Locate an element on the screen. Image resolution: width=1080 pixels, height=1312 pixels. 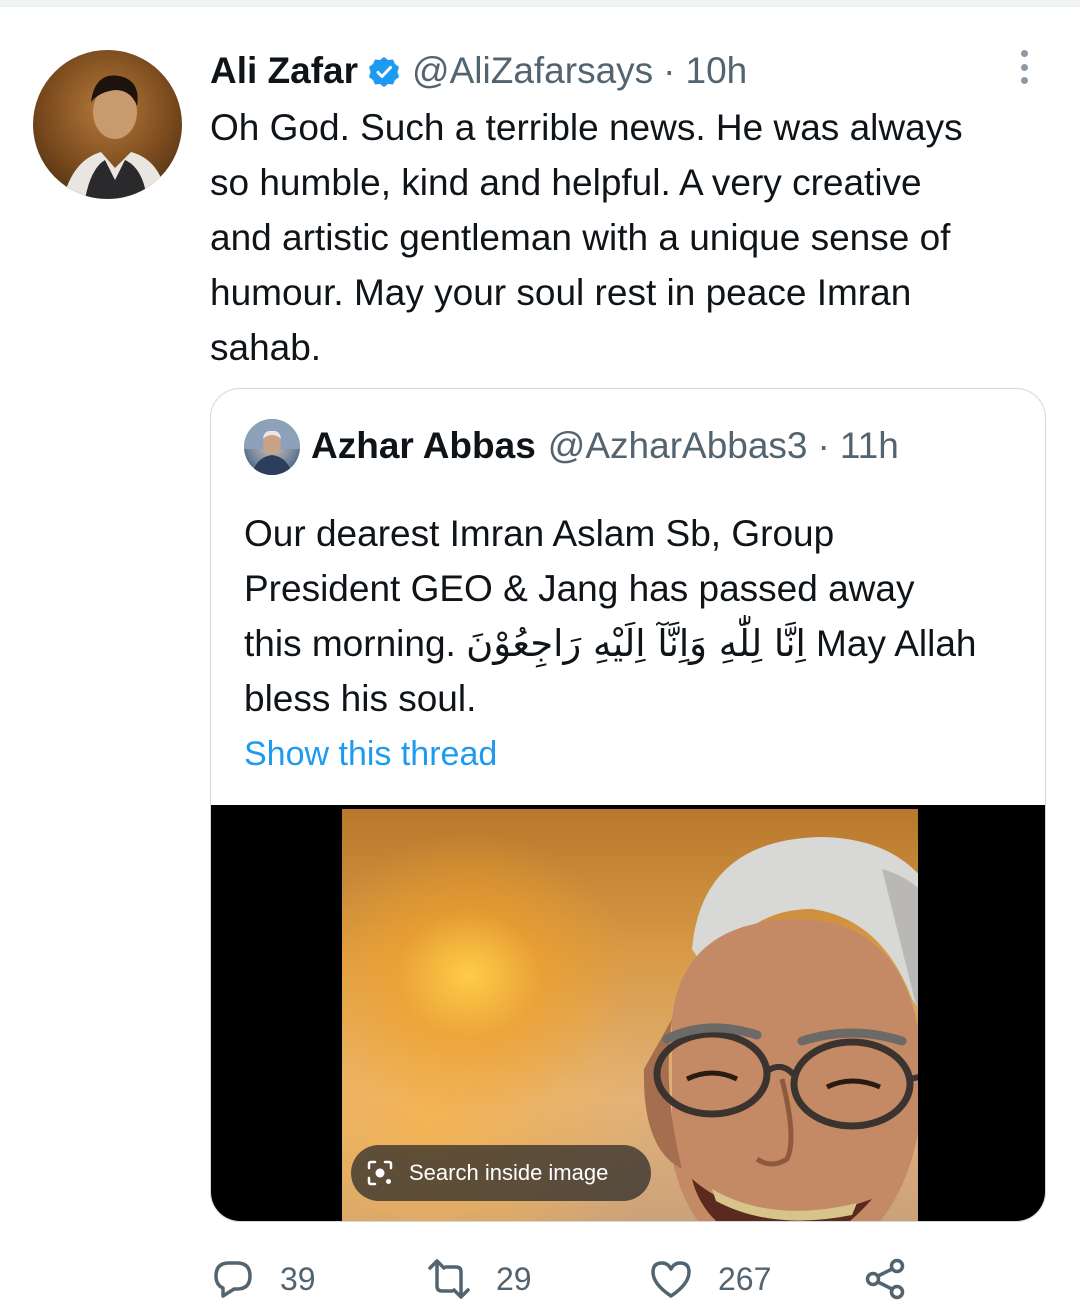
quoted-header: Azhar Abbas @AzharAbbas3 · 11h is located at coordinates (605, 446).